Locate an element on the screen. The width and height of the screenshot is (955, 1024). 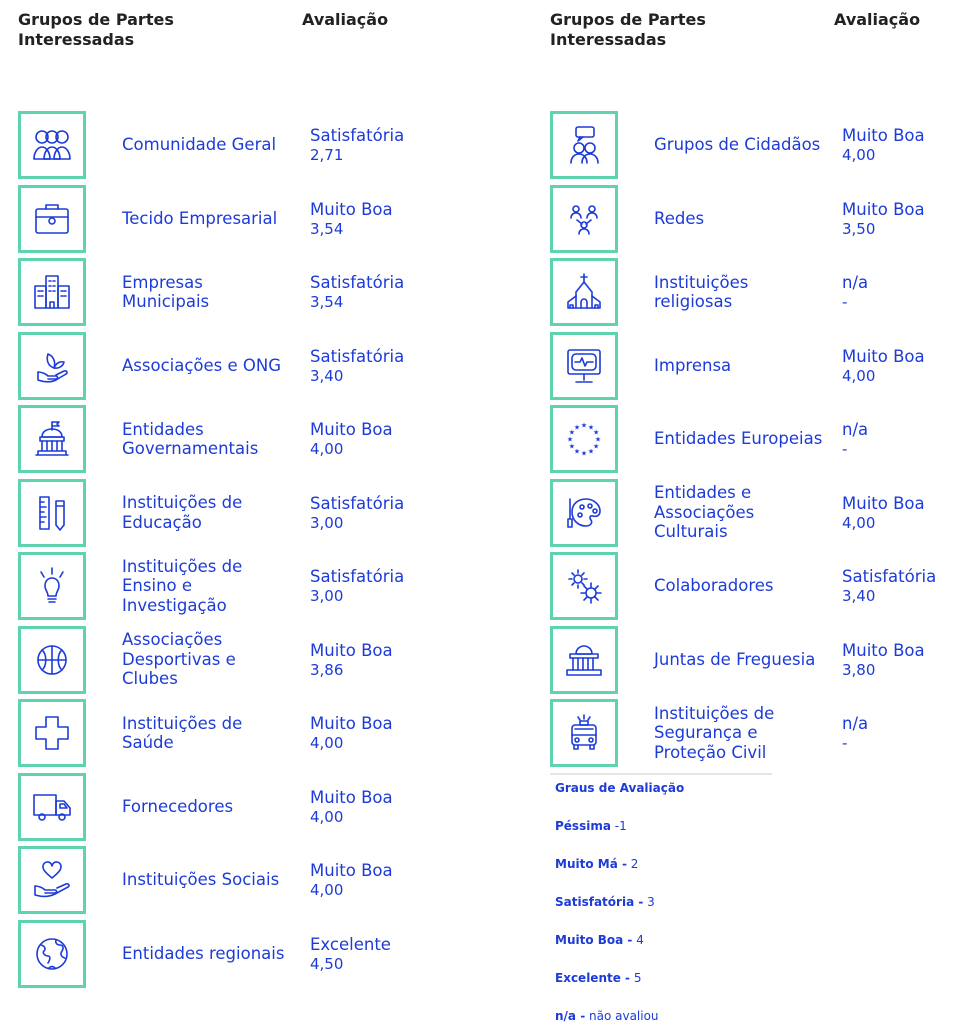
legend-item: n/a - não avaliou is located at coordinates (705, 1016).